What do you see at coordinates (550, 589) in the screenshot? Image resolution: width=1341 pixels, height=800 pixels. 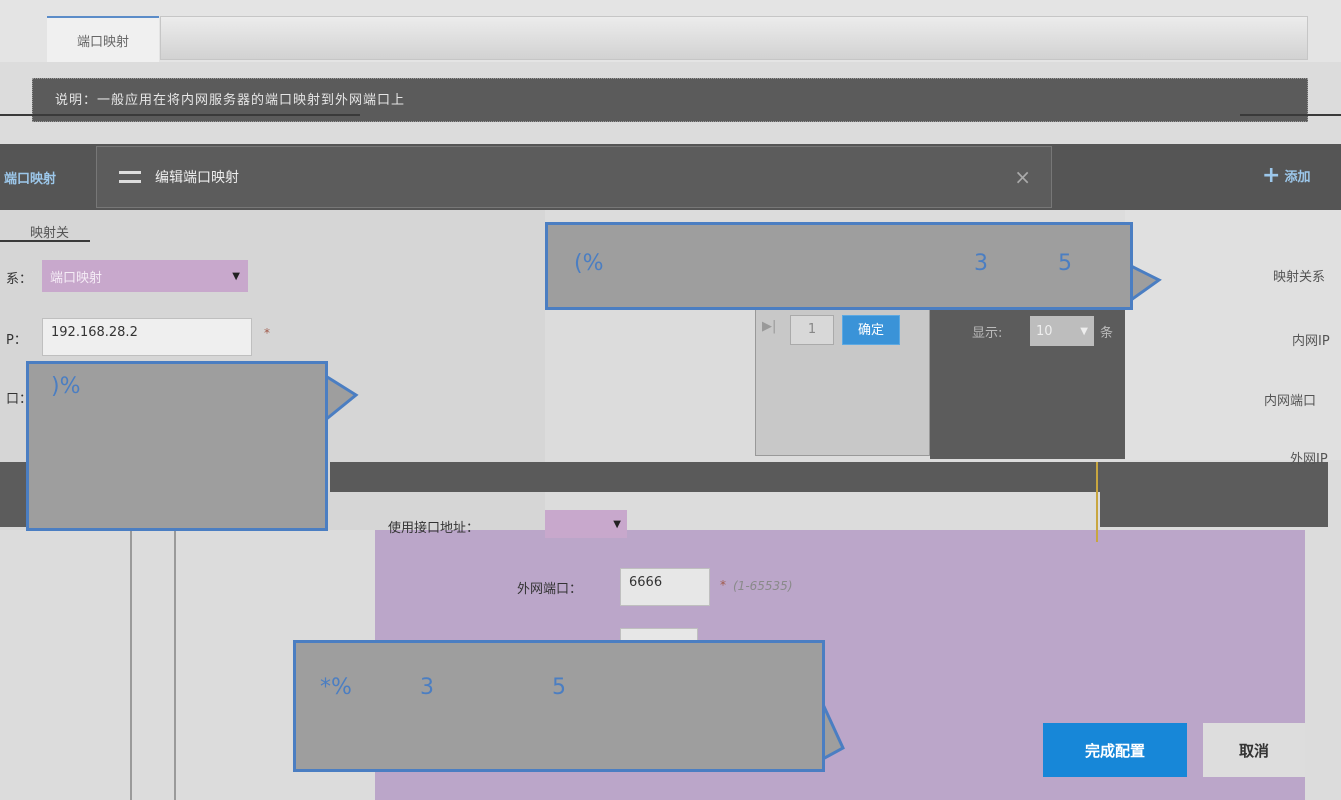 I see `external-port-label: 外网端口：` at bounding box center [550, 589].